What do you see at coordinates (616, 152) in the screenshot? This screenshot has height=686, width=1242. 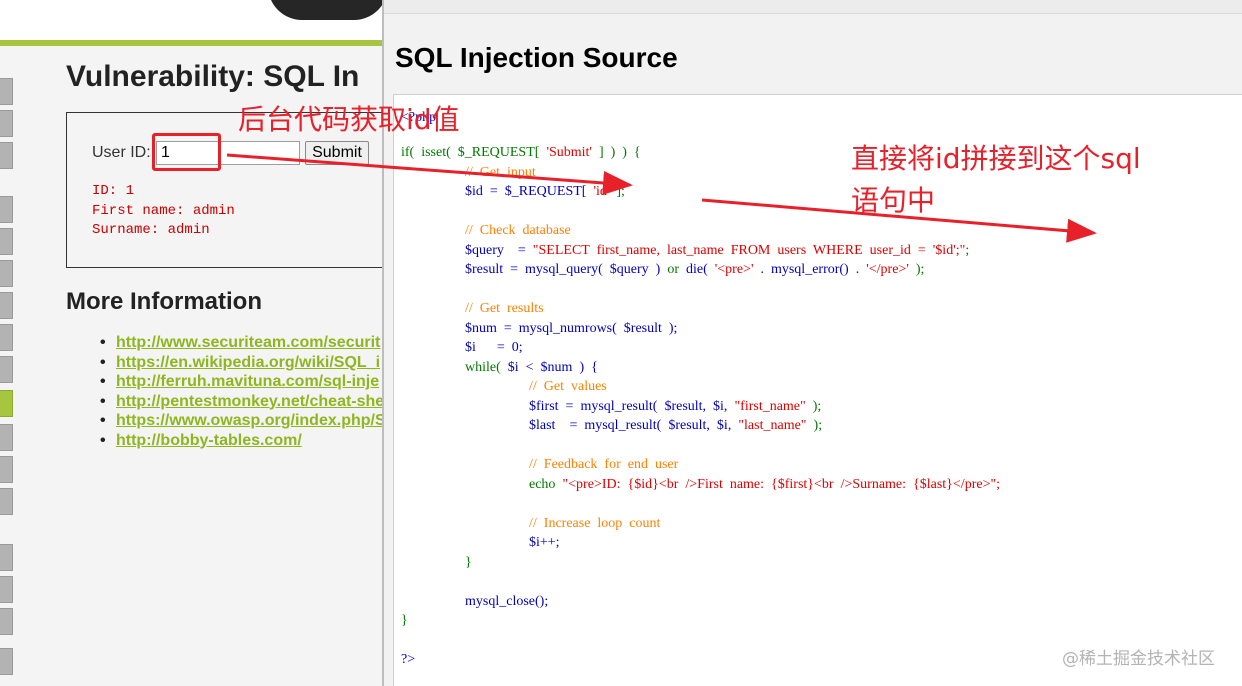 I see `code-token: ] ) ) {` at bounding box center [616, 152].